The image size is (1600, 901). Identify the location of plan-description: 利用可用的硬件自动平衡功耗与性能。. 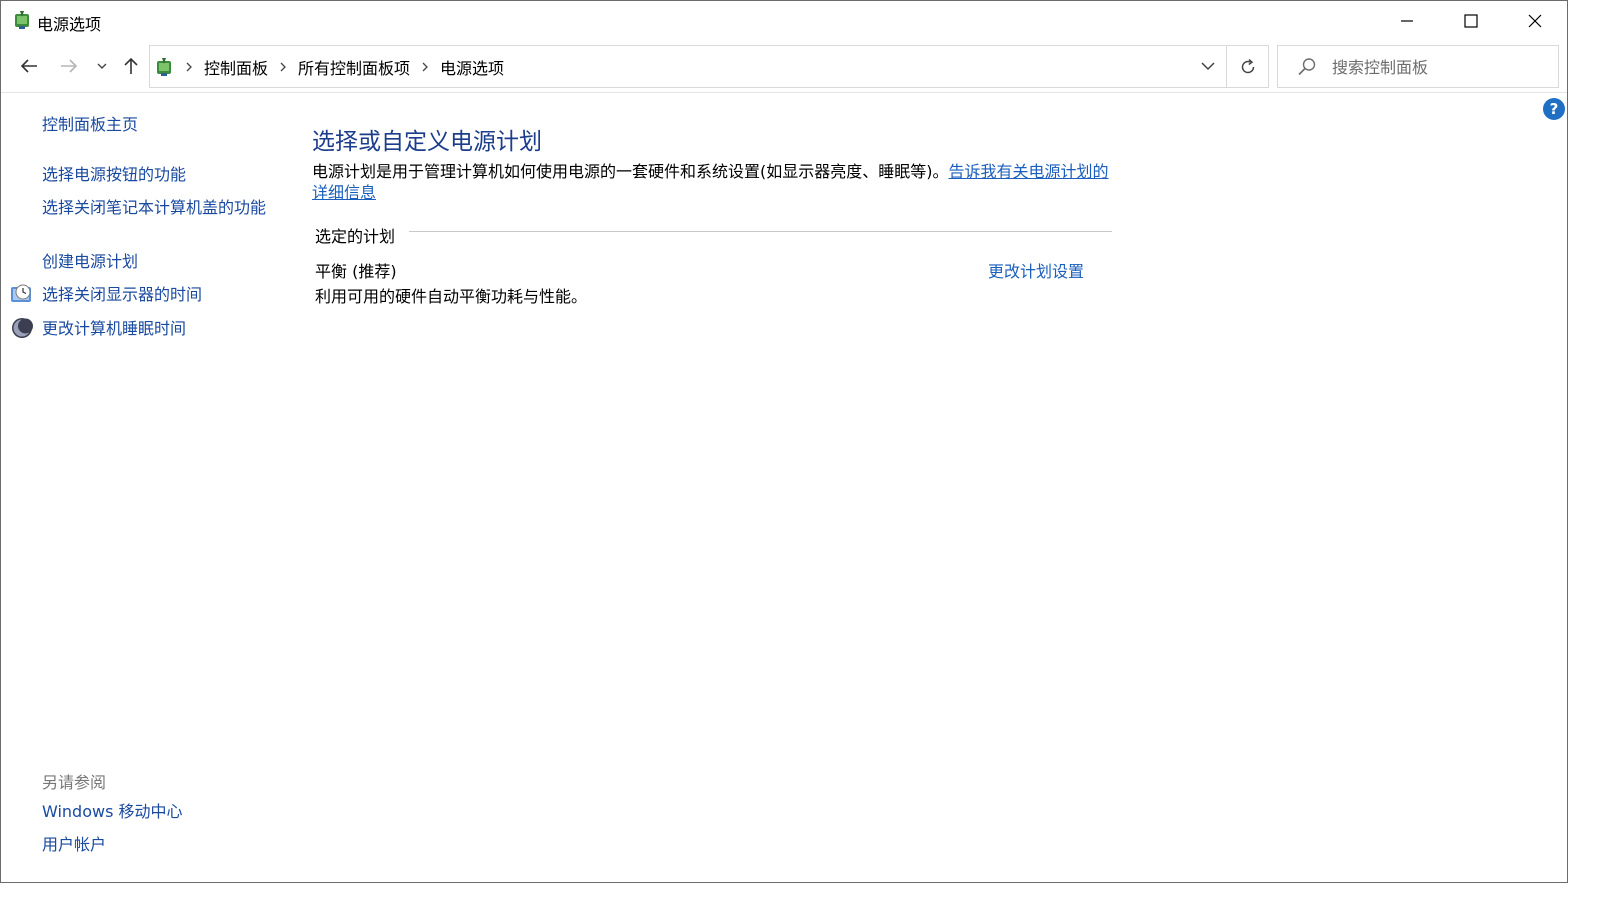
(451, 296).